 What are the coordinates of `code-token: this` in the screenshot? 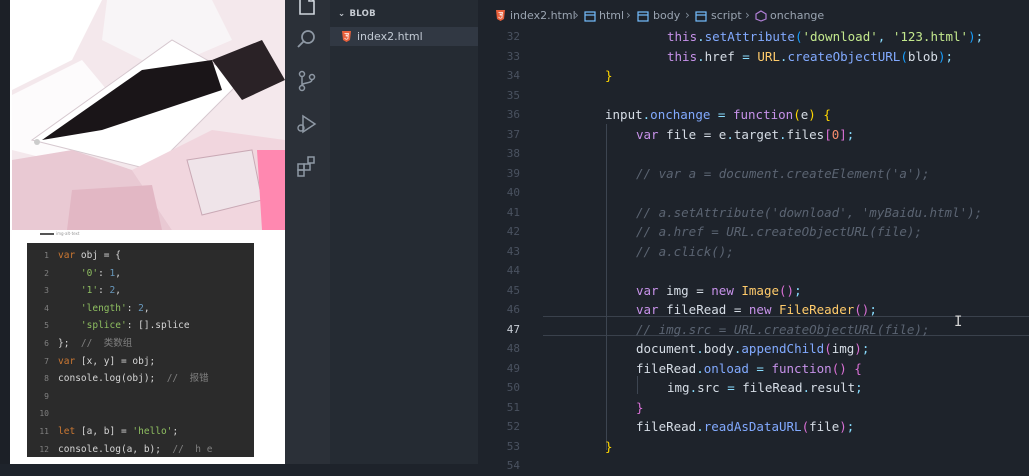 It's located at (682, 36).